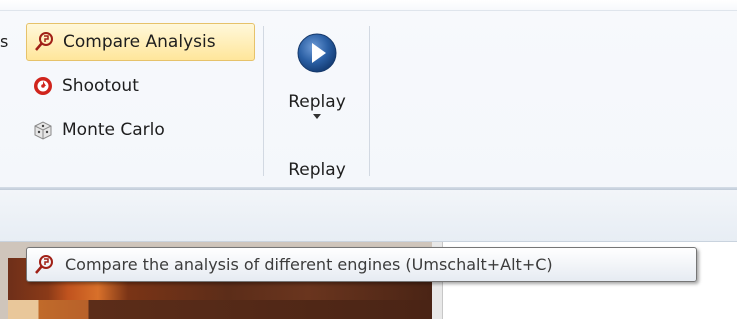 Image resolution: width=737 pixels, height=319 pixels. I want to click on compare-analysis-label: Compare Analysis, so click(139, 42).